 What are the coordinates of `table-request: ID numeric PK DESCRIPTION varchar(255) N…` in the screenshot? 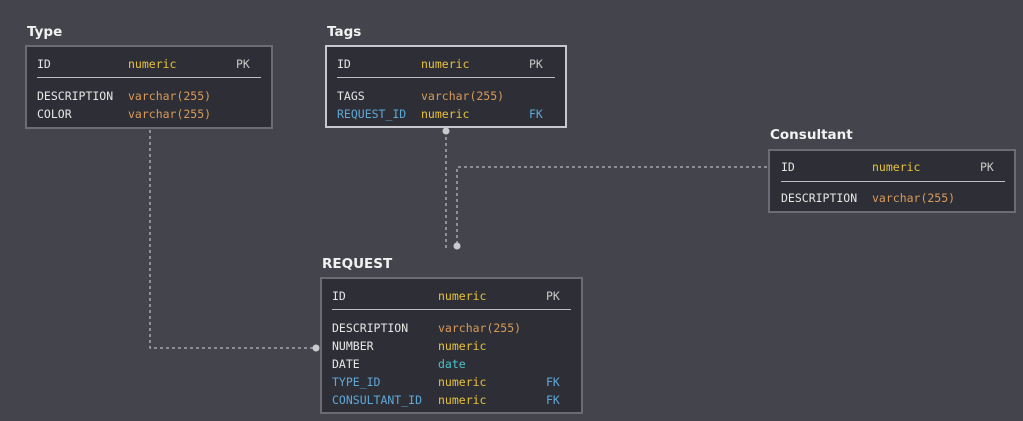 It's located at (451, 345).